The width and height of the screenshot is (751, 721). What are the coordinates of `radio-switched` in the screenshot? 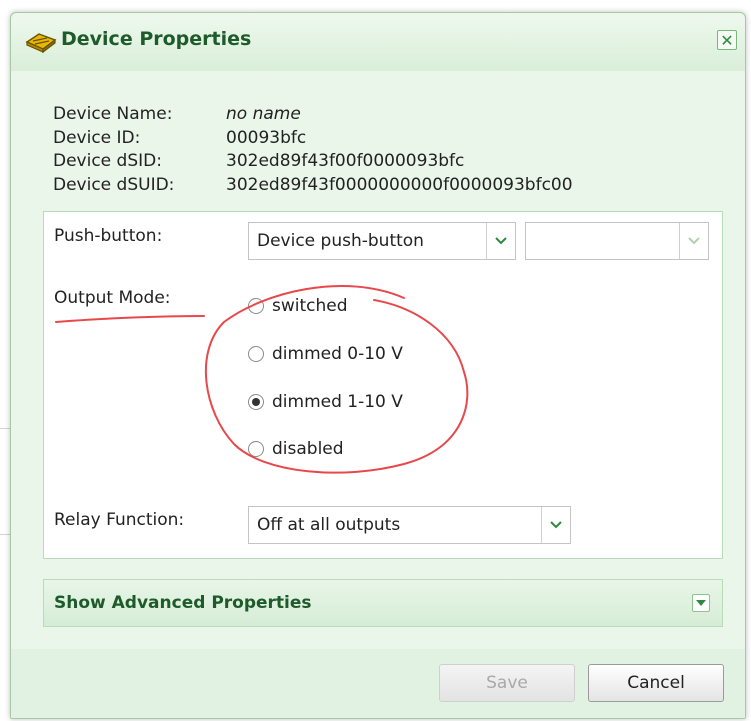 It's located at (256, 306).